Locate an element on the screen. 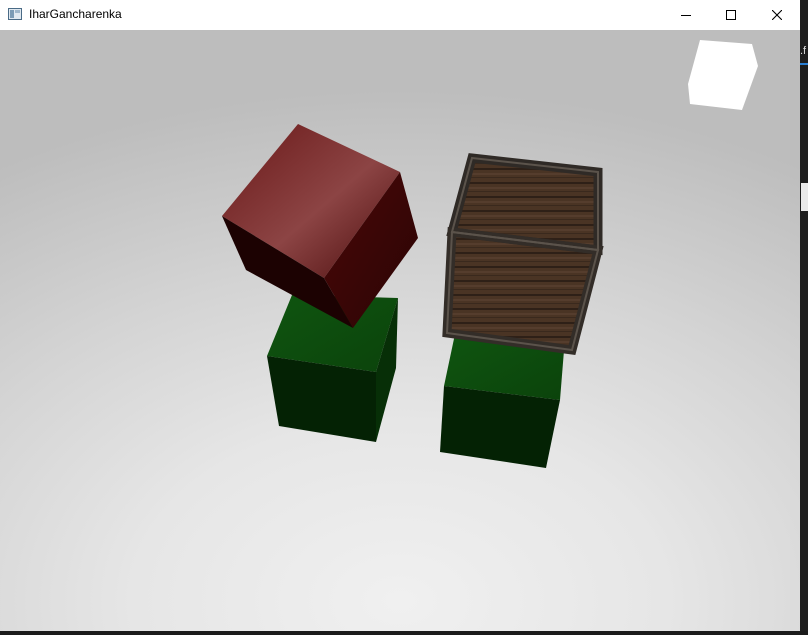  red-cube is located at coordinates (320, 226).